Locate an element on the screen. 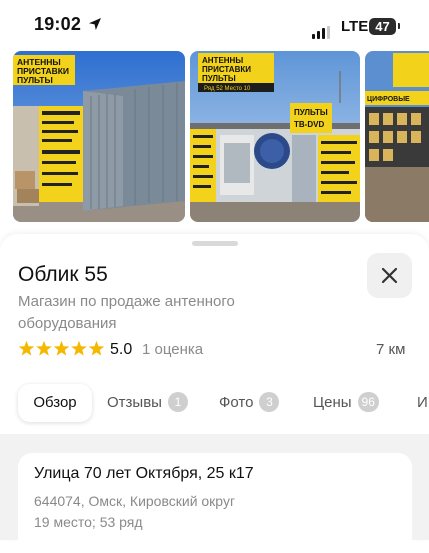  distance: 7 км is located at coordinates (391, 349).